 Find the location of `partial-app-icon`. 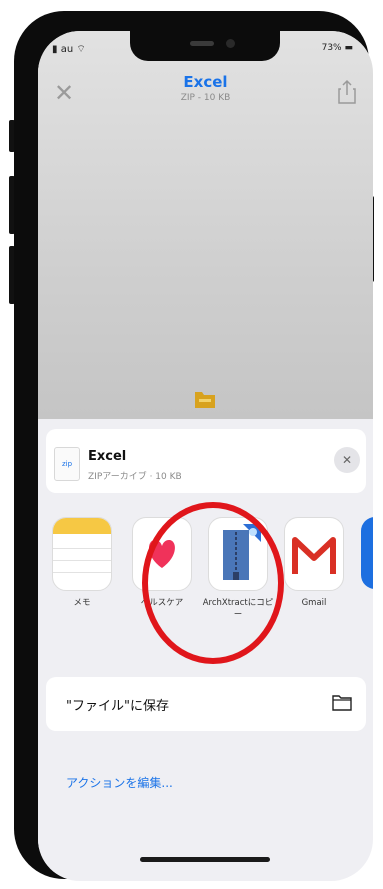

partial-app-icon is located at coordinates (367, 553).